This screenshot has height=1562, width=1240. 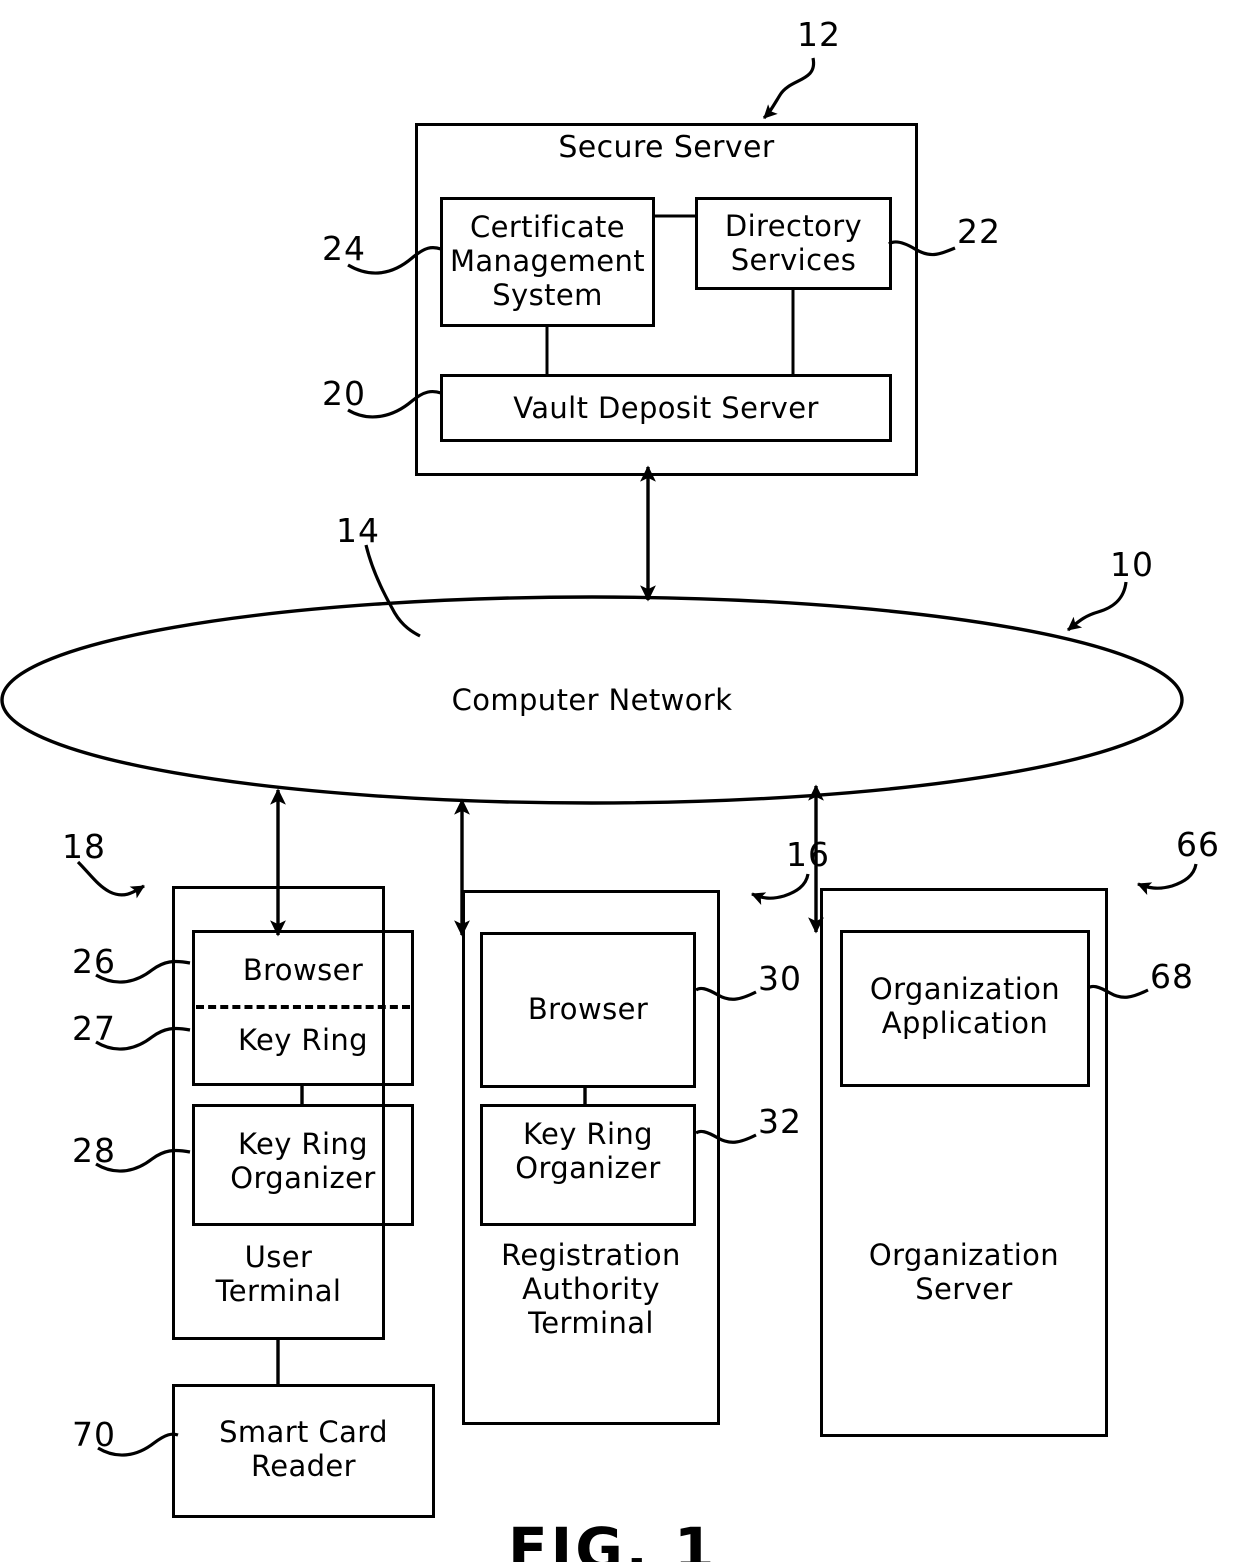 I want to click on vault-deposit-server-label: Vault Deposit Server, so click(x=666, y=408).